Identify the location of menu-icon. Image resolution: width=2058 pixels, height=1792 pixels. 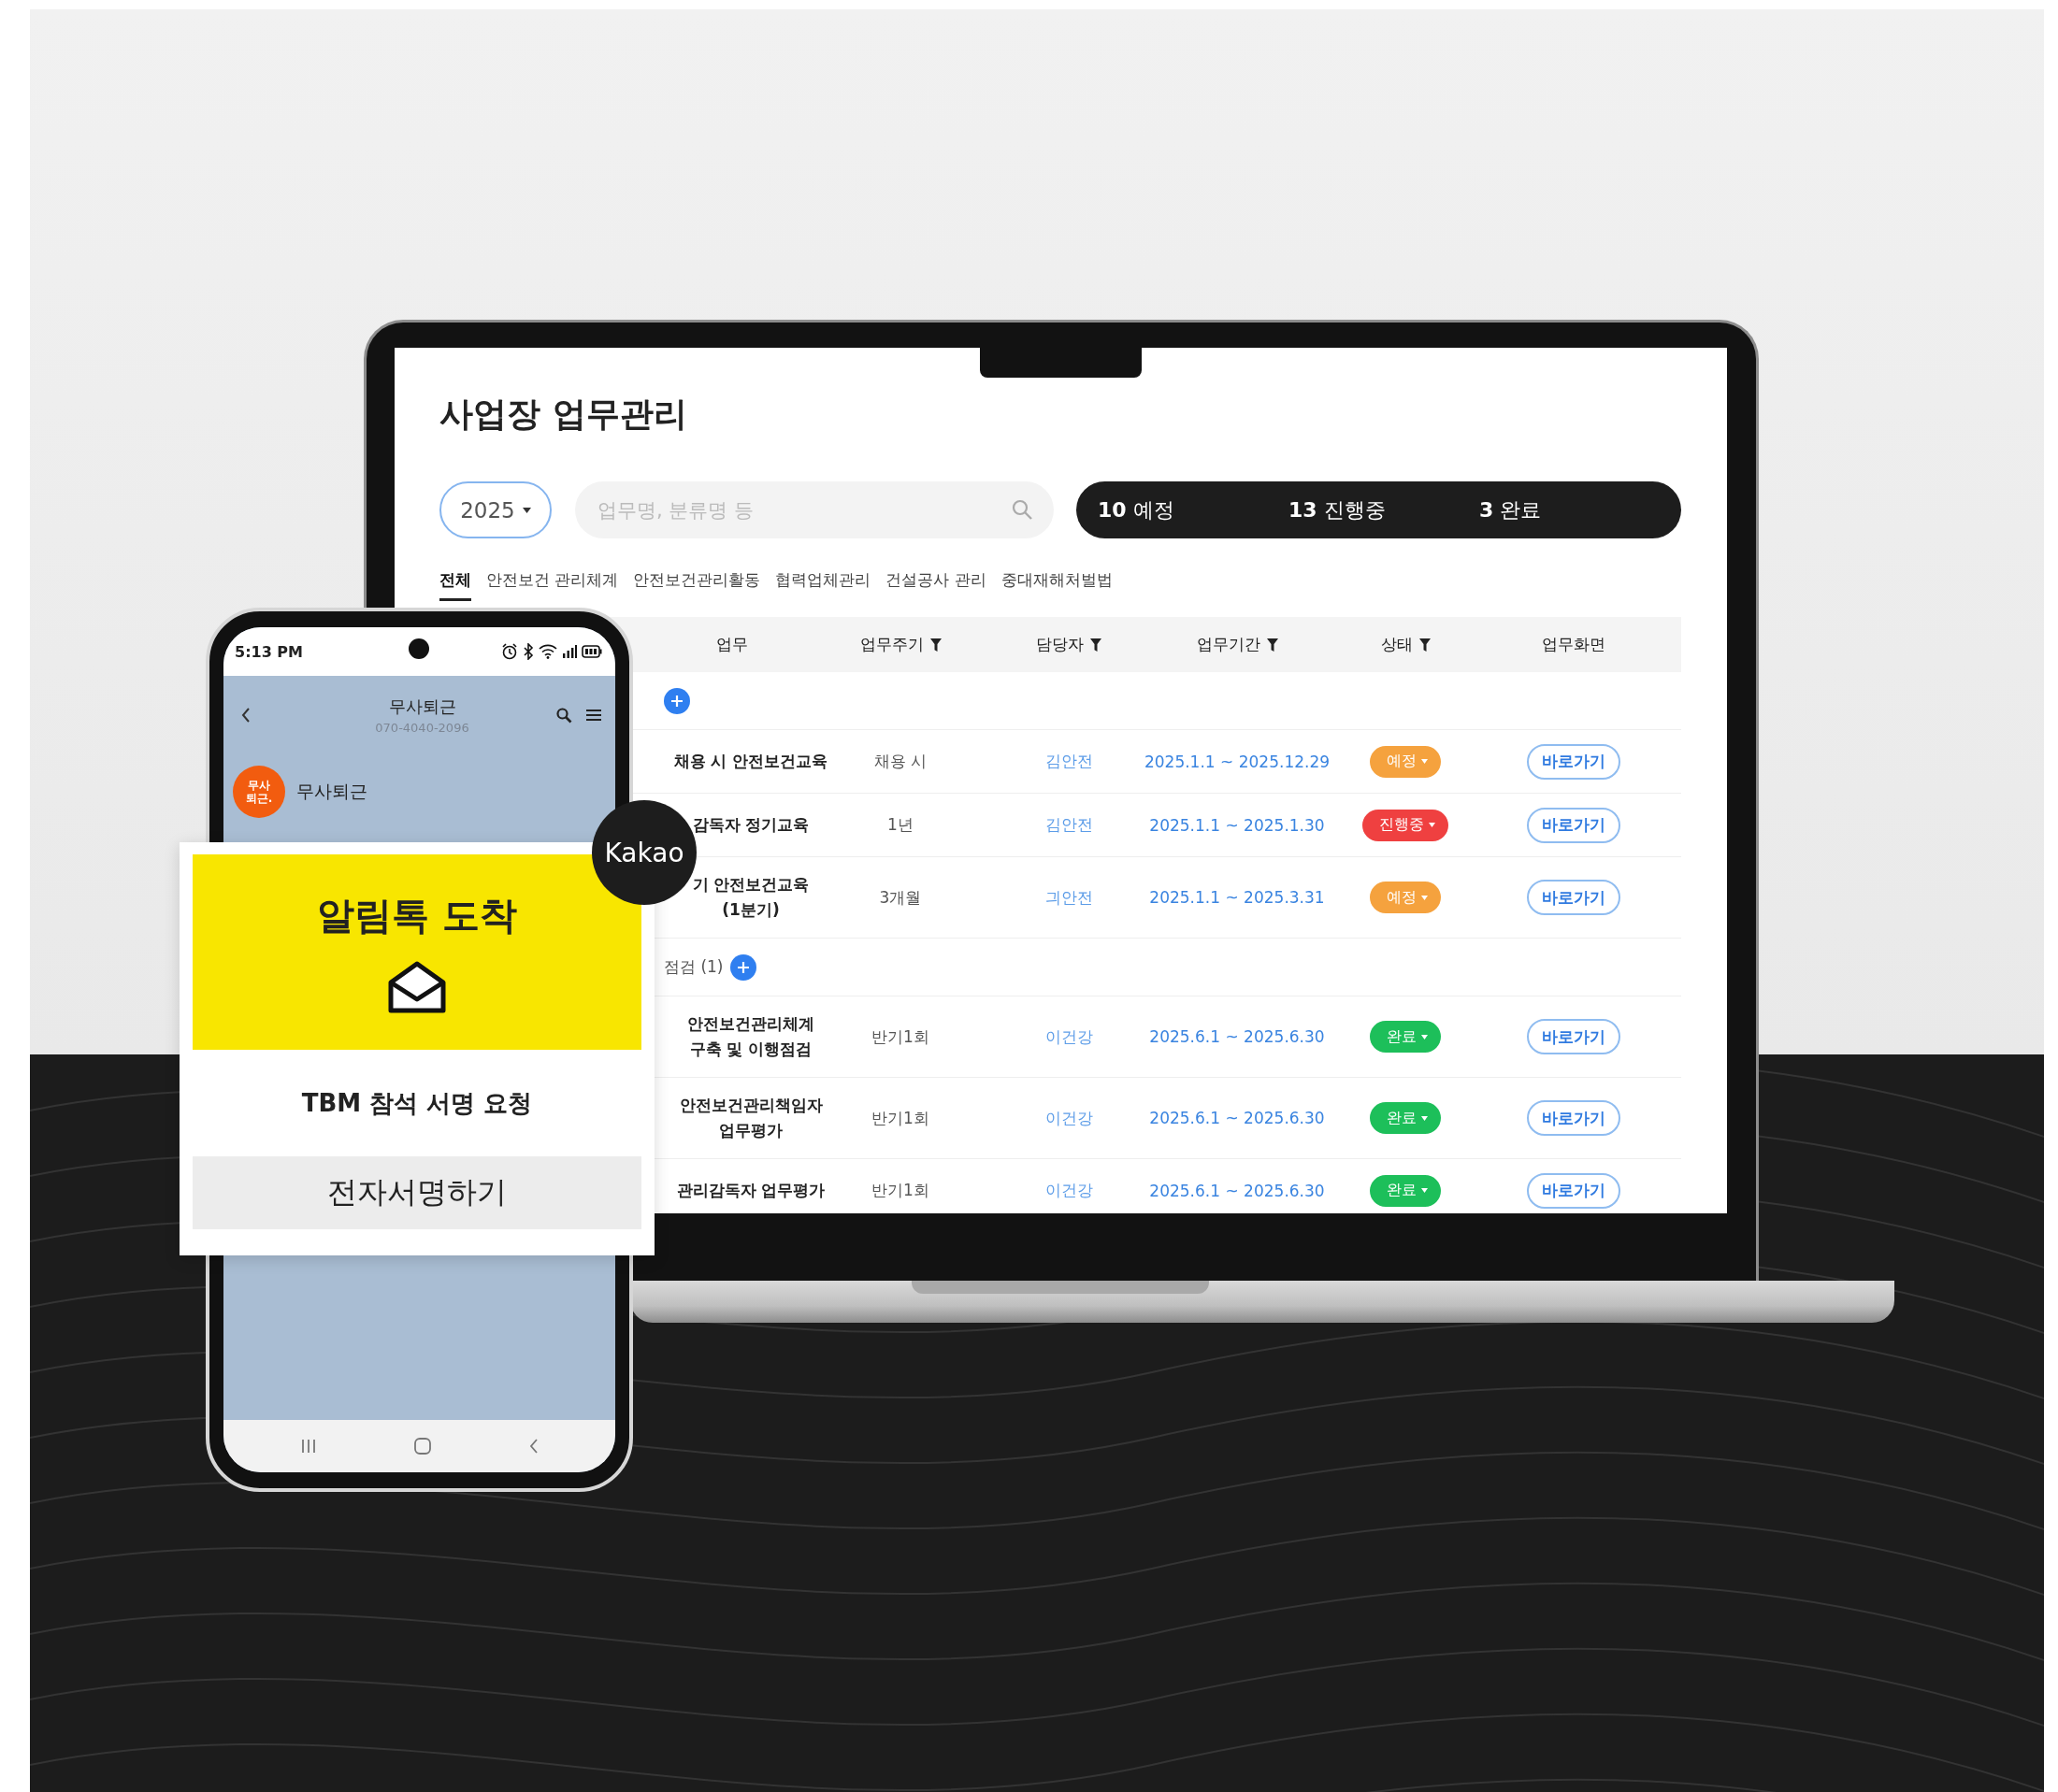
(593, 715).